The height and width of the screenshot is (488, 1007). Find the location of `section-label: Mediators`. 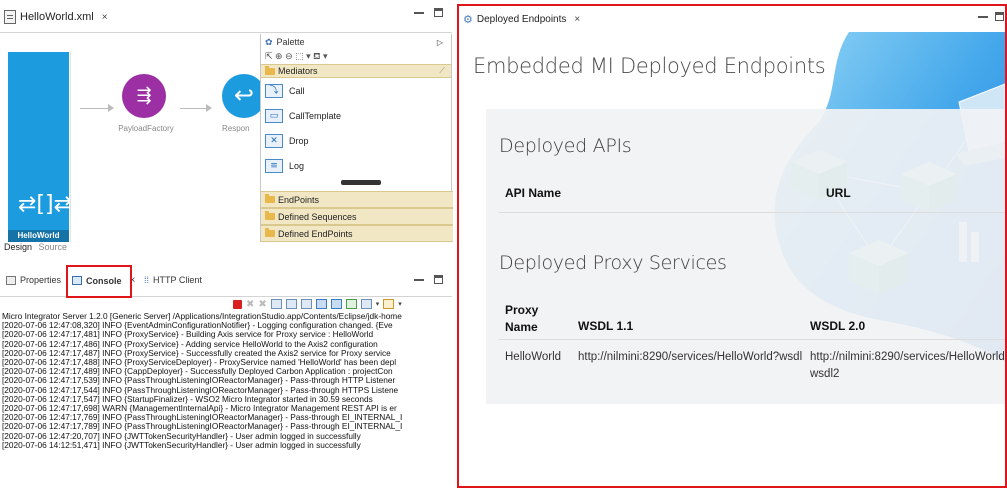

section-label: Mediators is located at coordinates (298, 71).